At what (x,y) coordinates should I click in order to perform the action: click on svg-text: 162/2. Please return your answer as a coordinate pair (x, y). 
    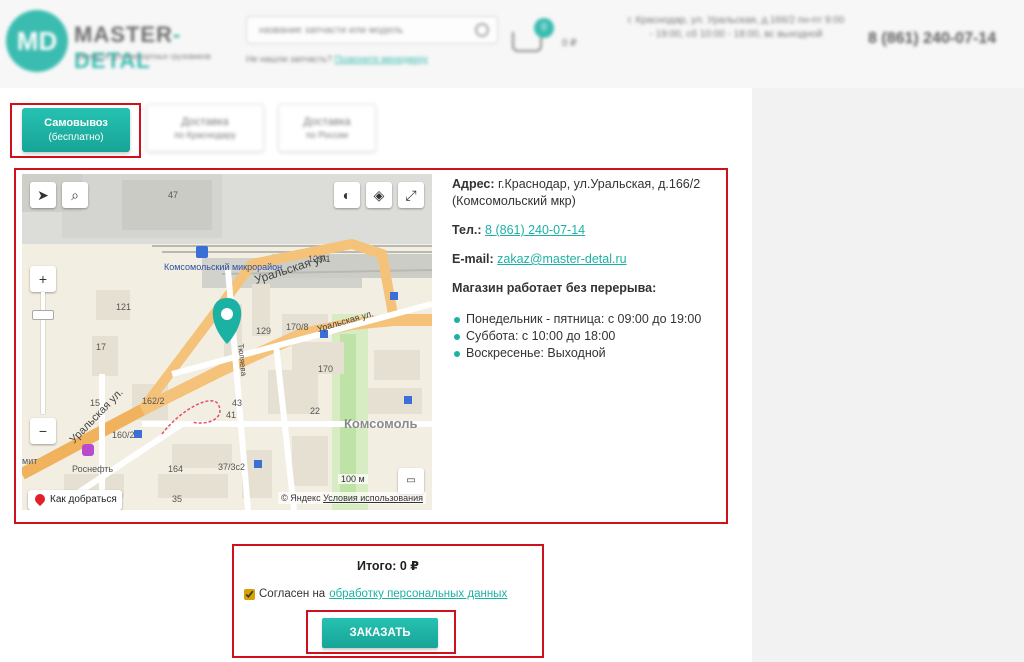
    Looking at the image, I should click on (153, 401).